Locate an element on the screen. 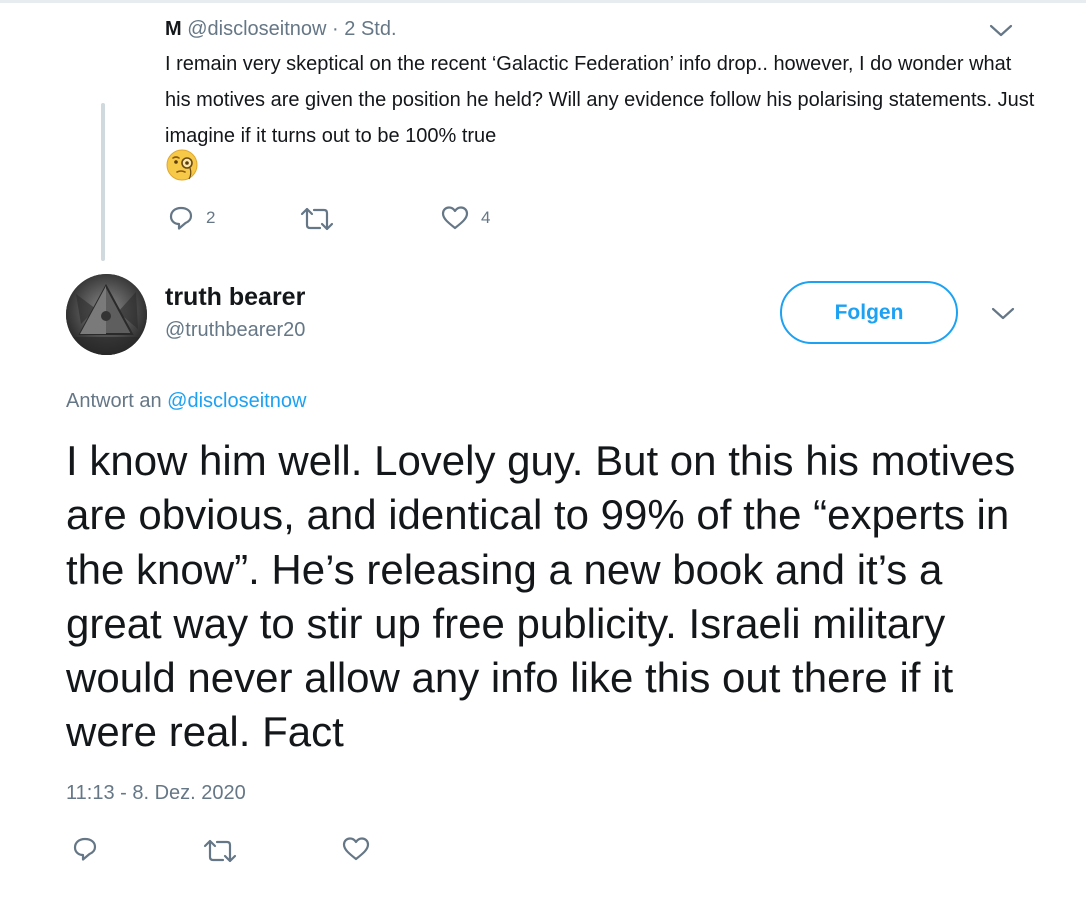 Image resolution: width=1086 pixels, height=914 pixels. parent-time: 2 Std. is located at coordinates (370, 29).